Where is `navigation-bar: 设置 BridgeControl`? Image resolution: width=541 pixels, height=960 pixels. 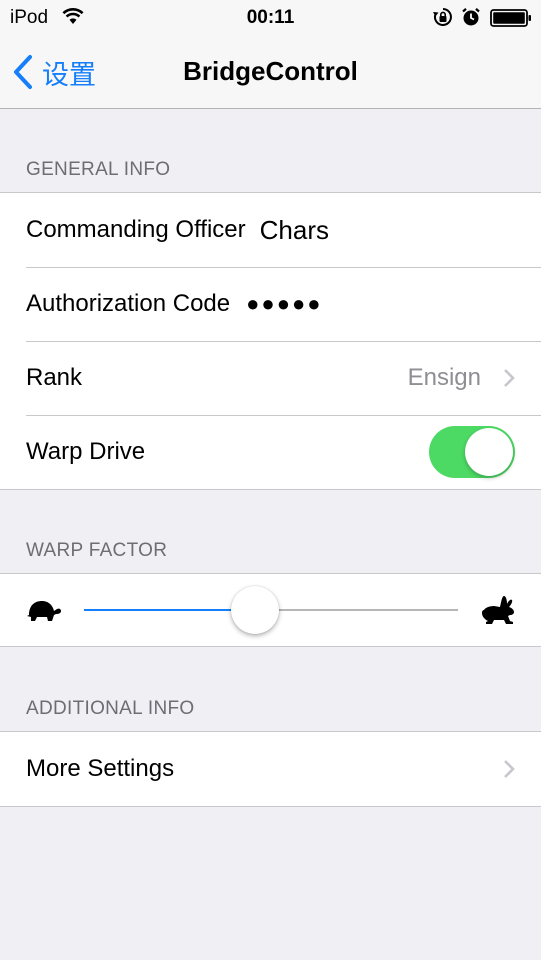 navigation-bar: 设置 BridgeControl is located at coordinates (270, 72).